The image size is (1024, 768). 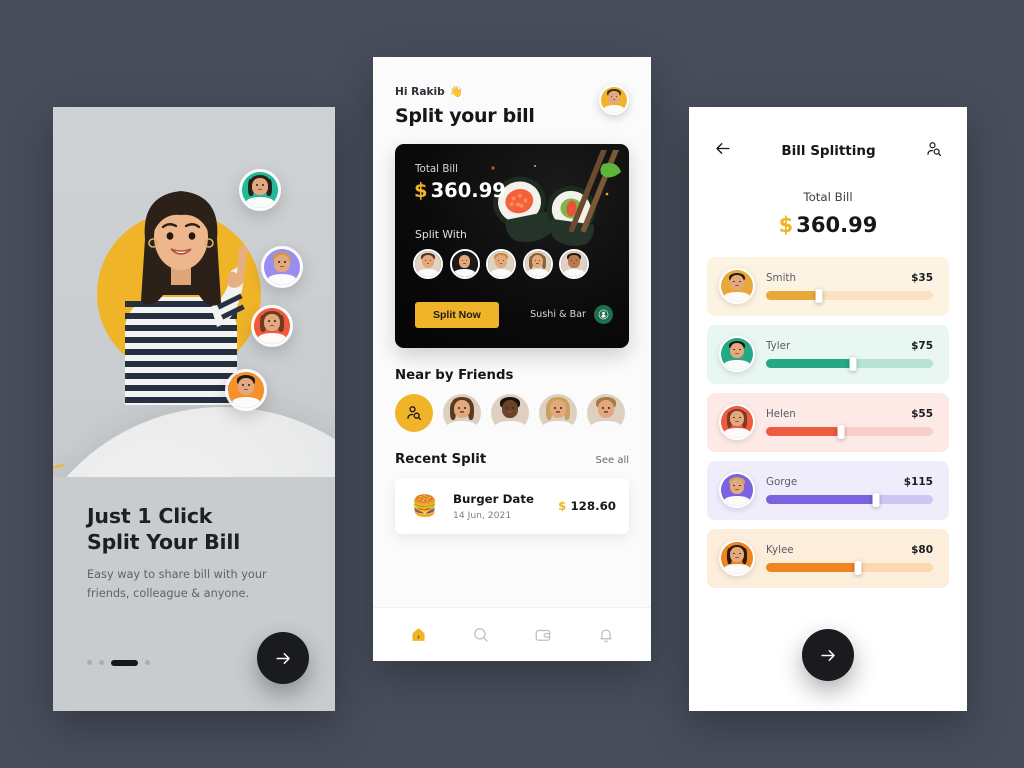 What do you see at coordinates (441, 234) in the screenshot?
I see `split-with-label: Split With` at bounding box center [441, 234].